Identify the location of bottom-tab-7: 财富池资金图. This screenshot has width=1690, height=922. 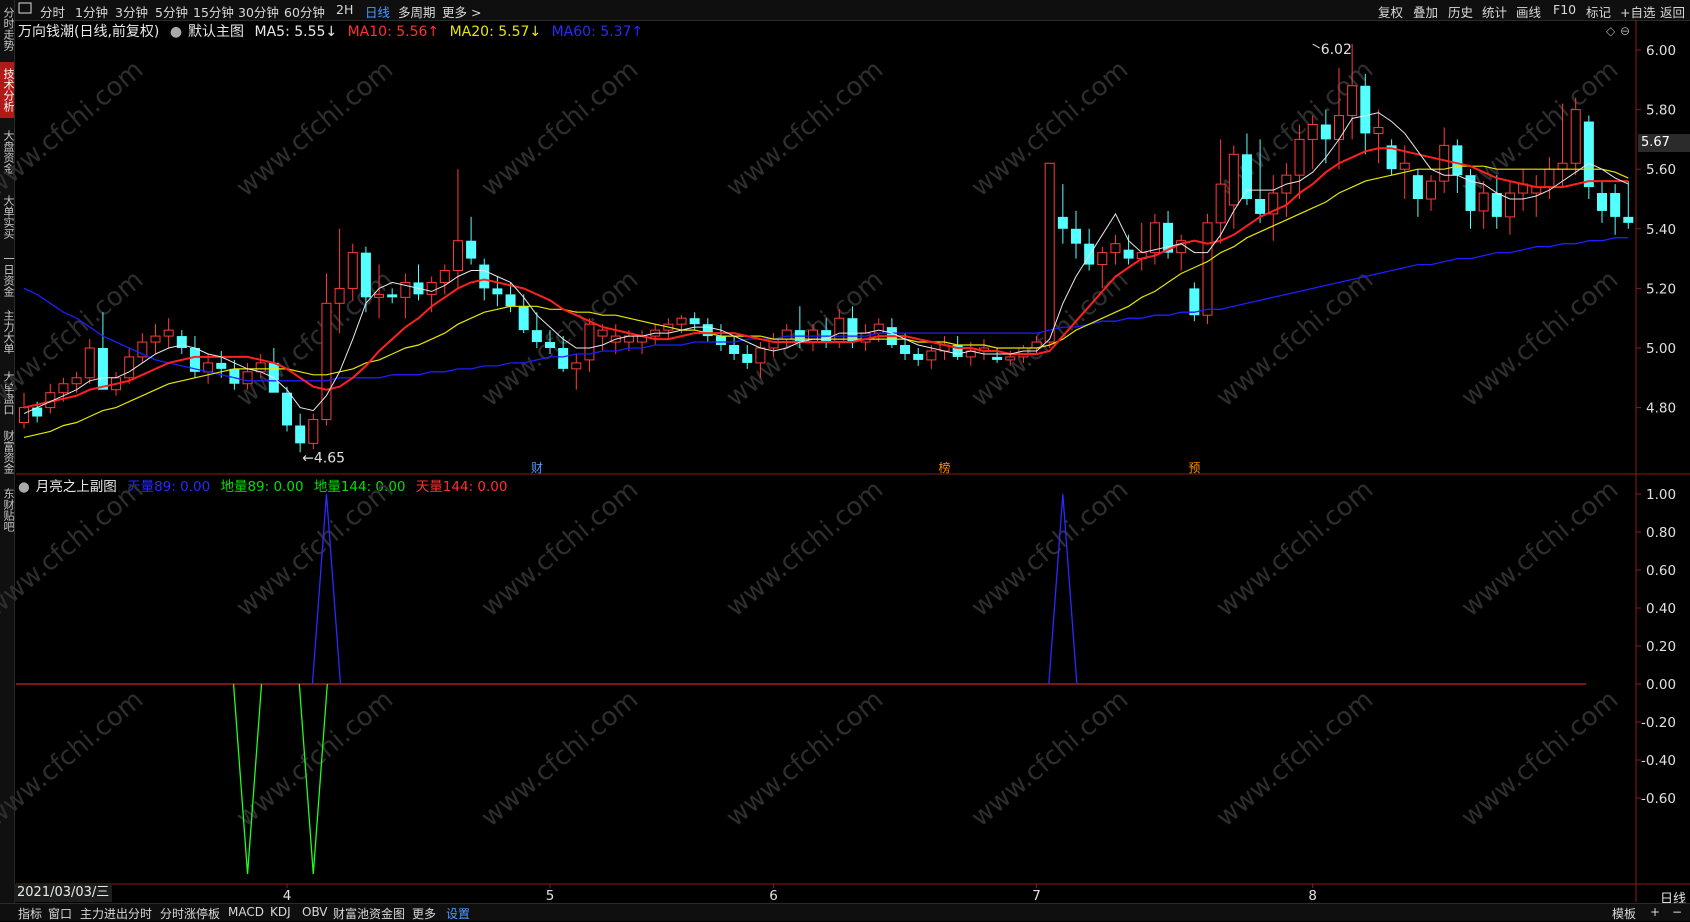
(369, 913).